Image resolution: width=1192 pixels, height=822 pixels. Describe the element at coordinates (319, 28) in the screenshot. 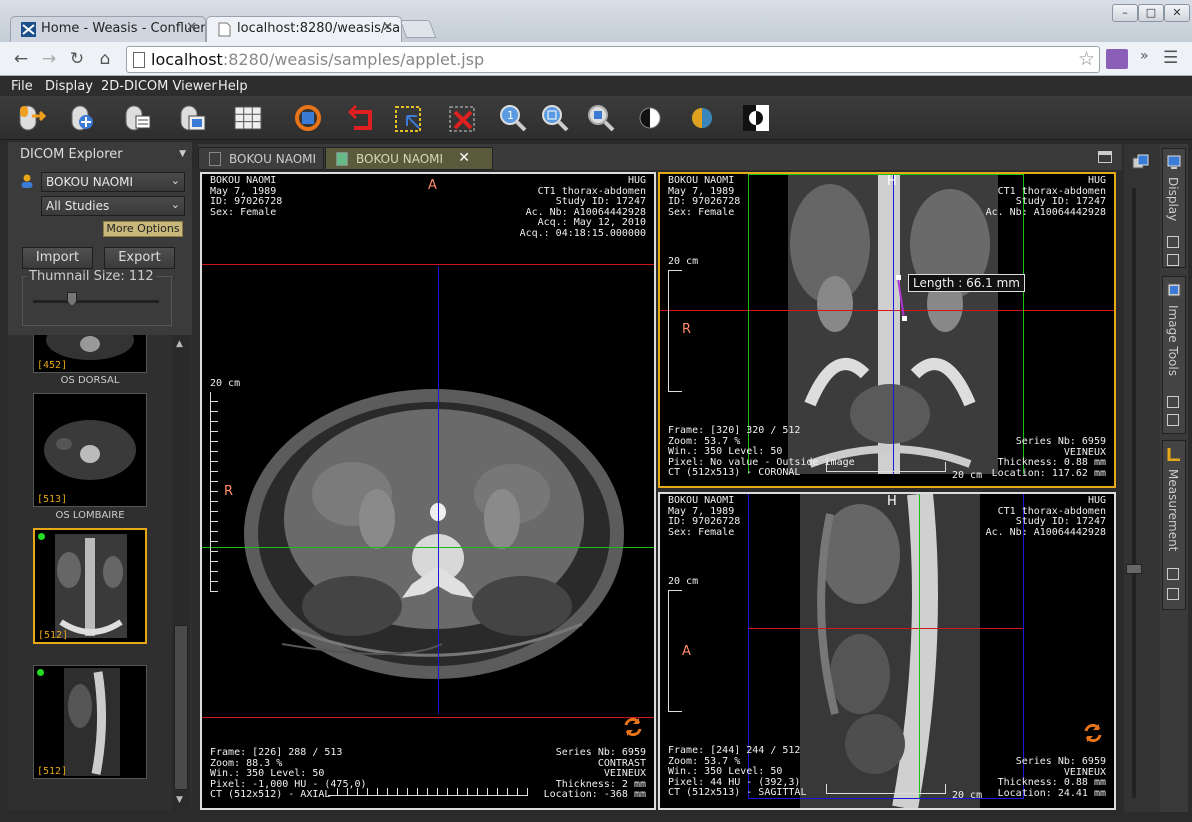

I see `tab-title: localhost:8280/weasis/samples/applet.jsp` at that location.